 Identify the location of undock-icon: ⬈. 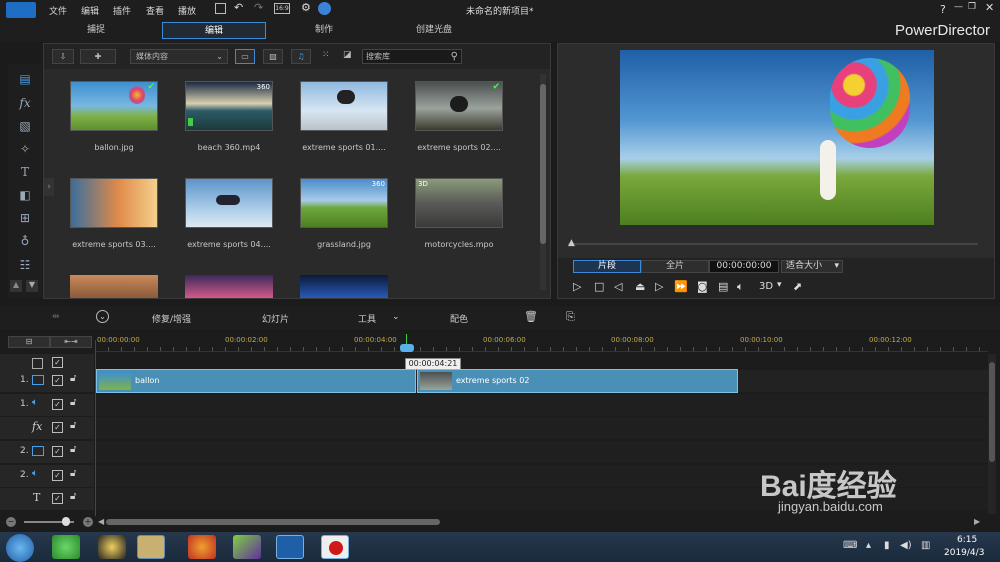
(797, 286).